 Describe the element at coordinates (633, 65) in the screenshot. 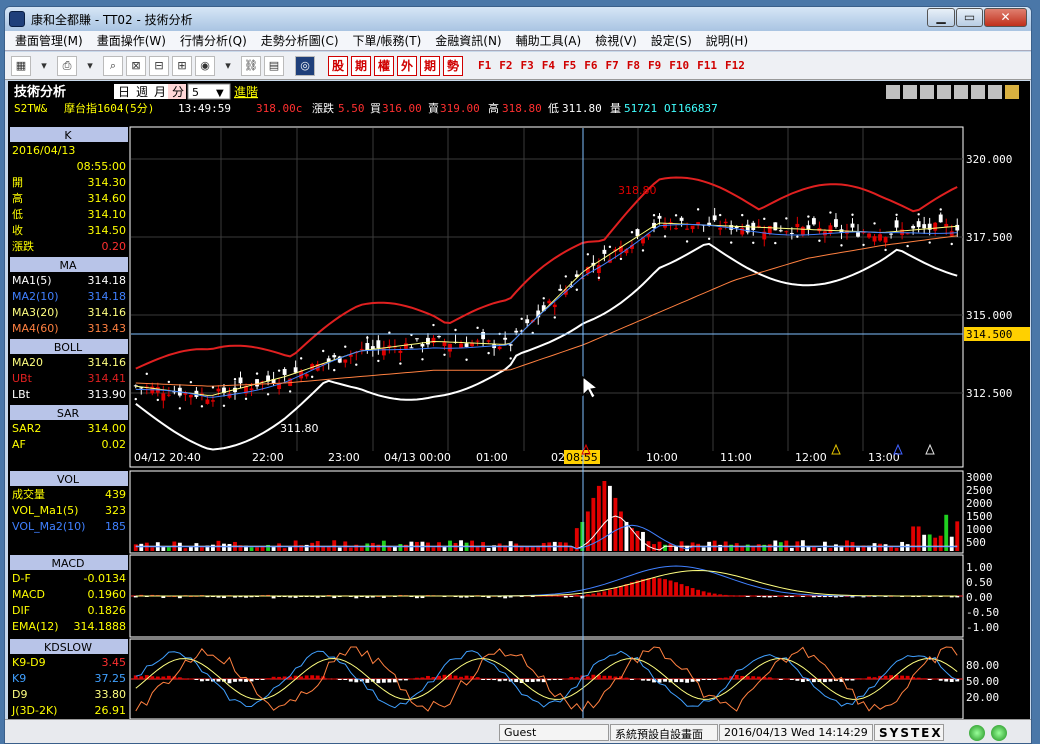

I see `f8-key: F8` at that location.